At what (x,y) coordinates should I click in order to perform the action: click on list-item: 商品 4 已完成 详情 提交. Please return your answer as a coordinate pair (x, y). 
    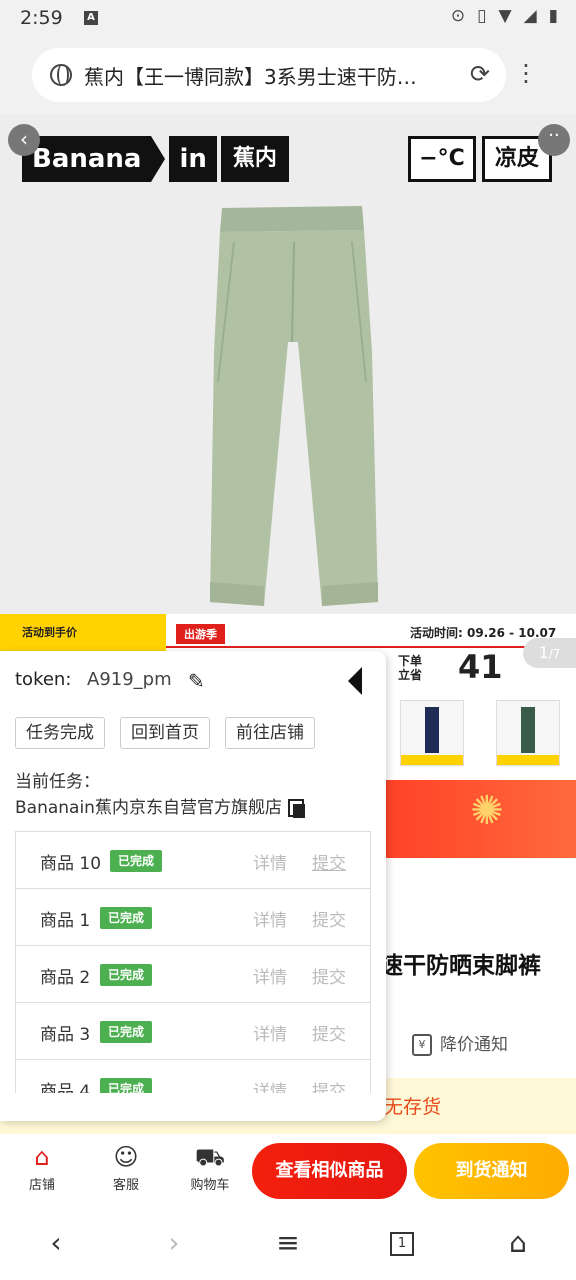
    Looking at the image, I should click on (193, 1076).